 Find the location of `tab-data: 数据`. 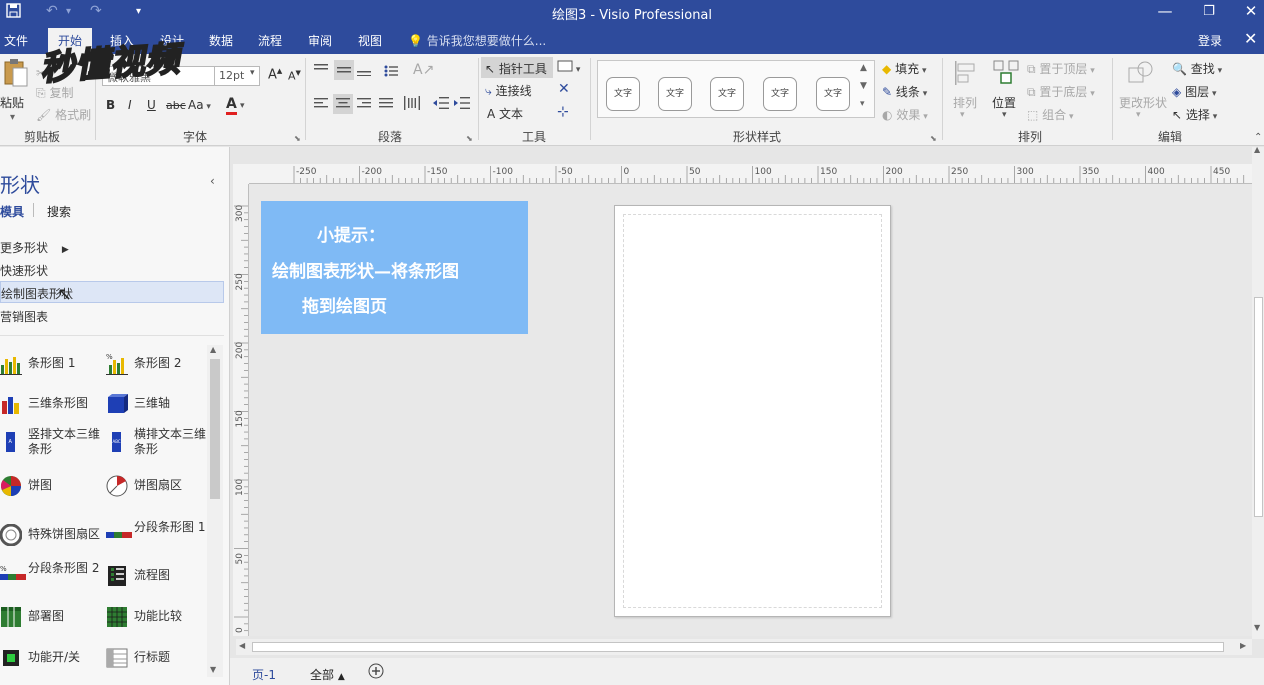

tab-data: 数据 is located at coordinates (221, 40).